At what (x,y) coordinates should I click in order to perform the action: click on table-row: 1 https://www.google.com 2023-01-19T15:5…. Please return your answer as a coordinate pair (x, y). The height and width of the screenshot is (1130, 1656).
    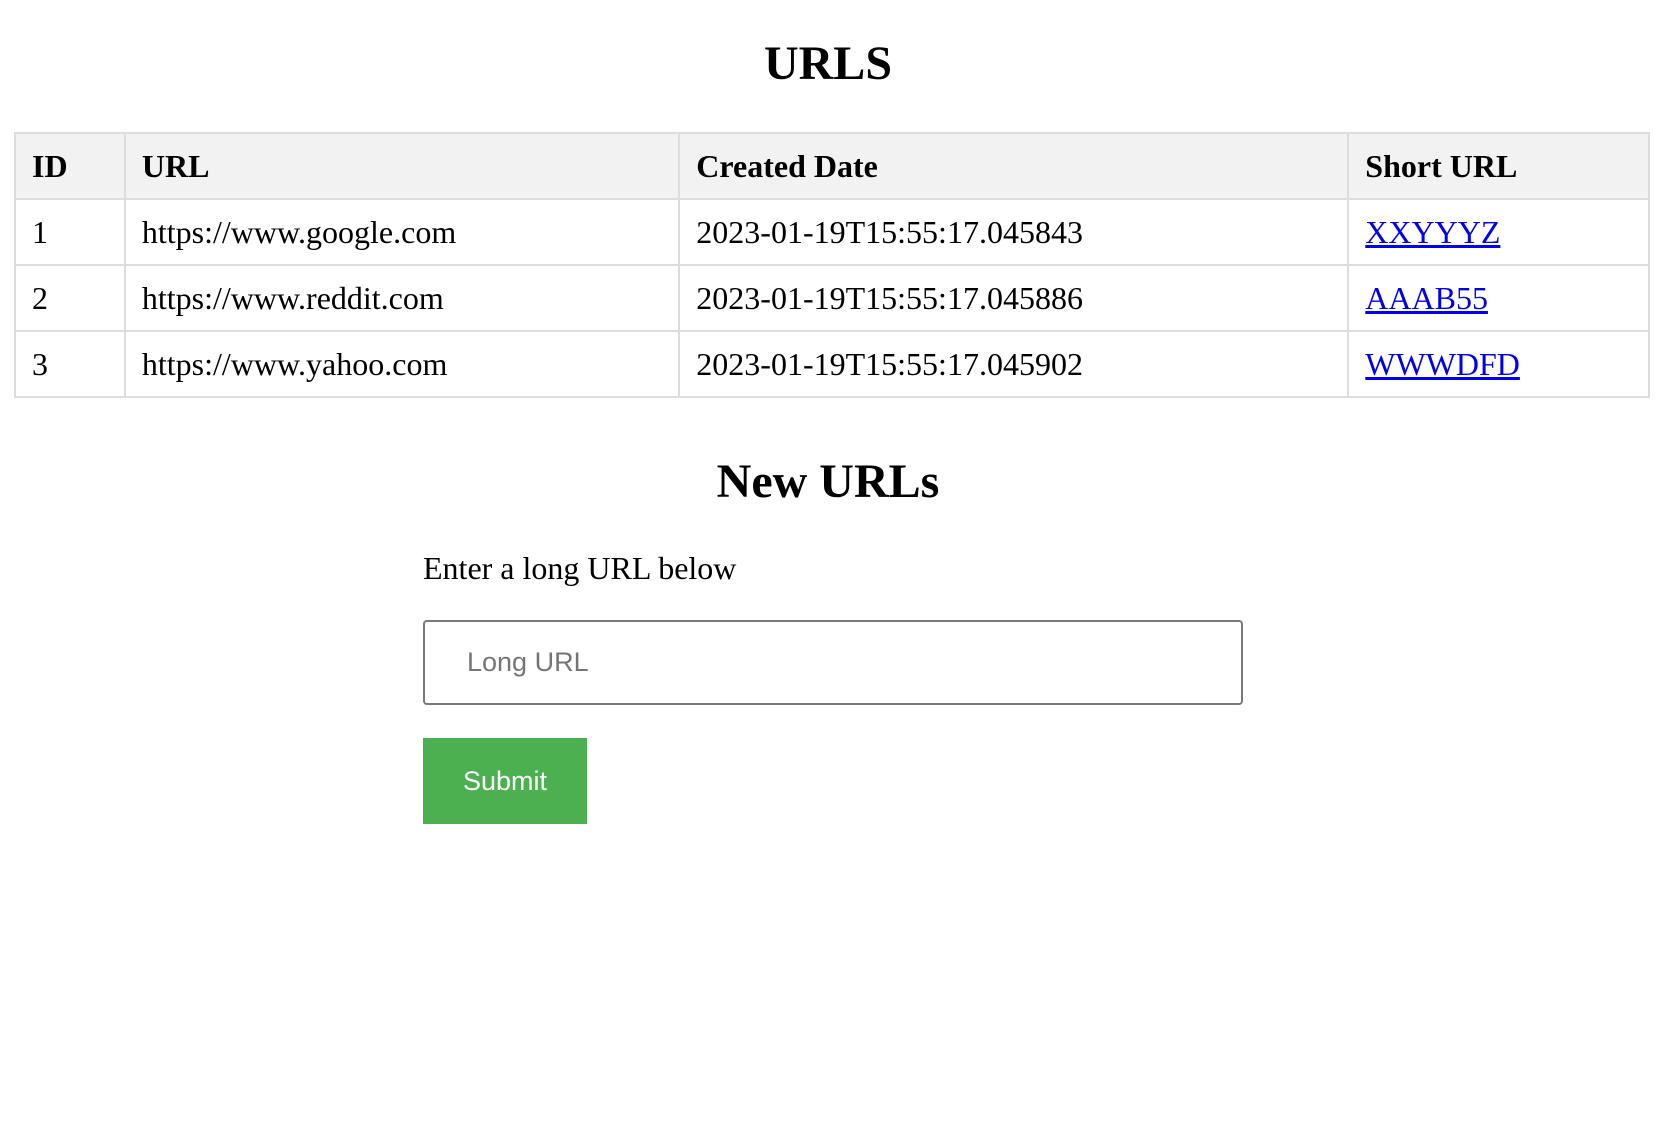
    Looking at the image, I should click on (832, 232).